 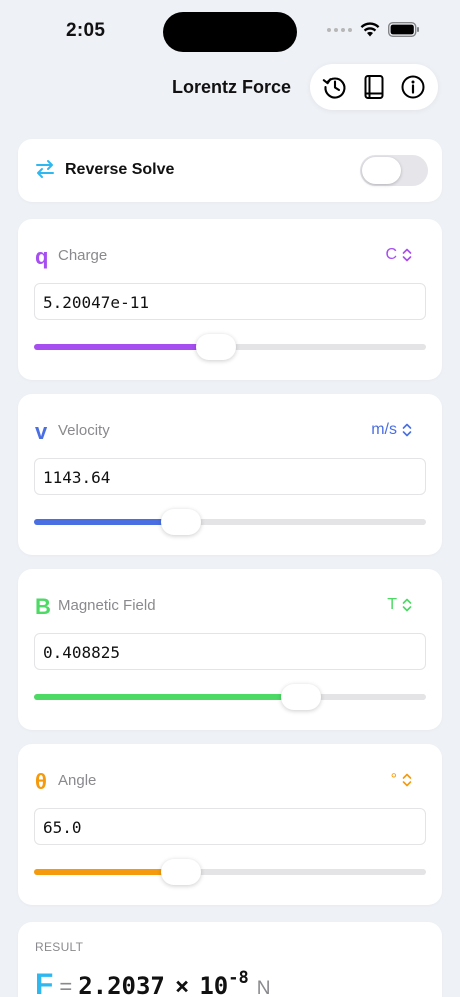 I want to click on swap-arrows-icon, so click(x=45, y=169).